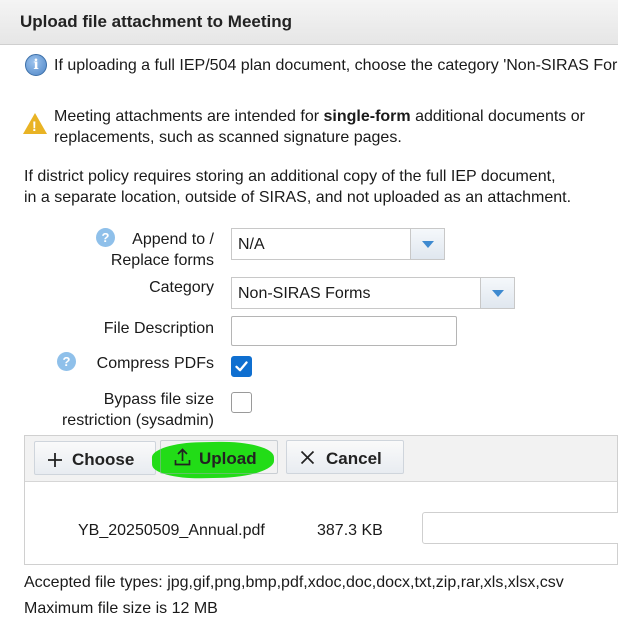 This screenshot has height=627, width=618. I want to click on cancel-button: Cancel, so click(345, 457).